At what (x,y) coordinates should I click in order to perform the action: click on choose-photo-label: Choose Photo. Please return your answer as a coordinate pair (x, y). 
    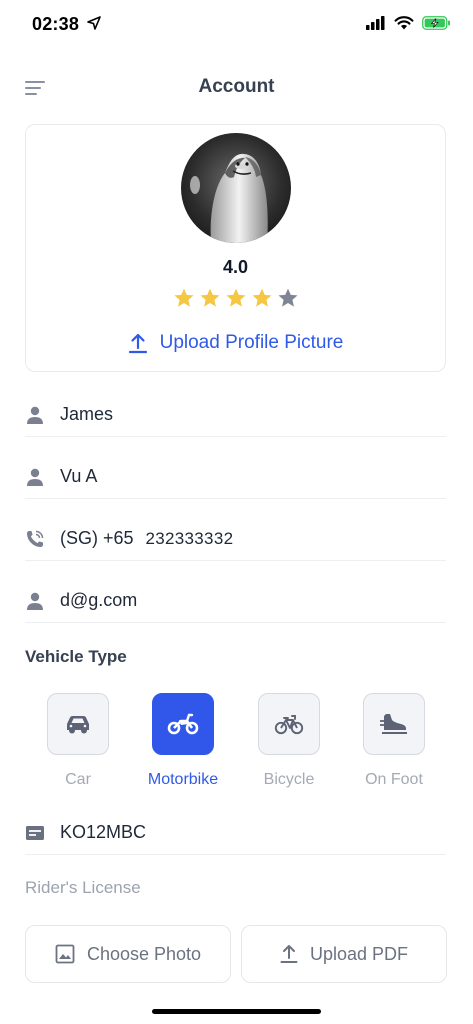
    Looking at the image, I should click on (144, 953).